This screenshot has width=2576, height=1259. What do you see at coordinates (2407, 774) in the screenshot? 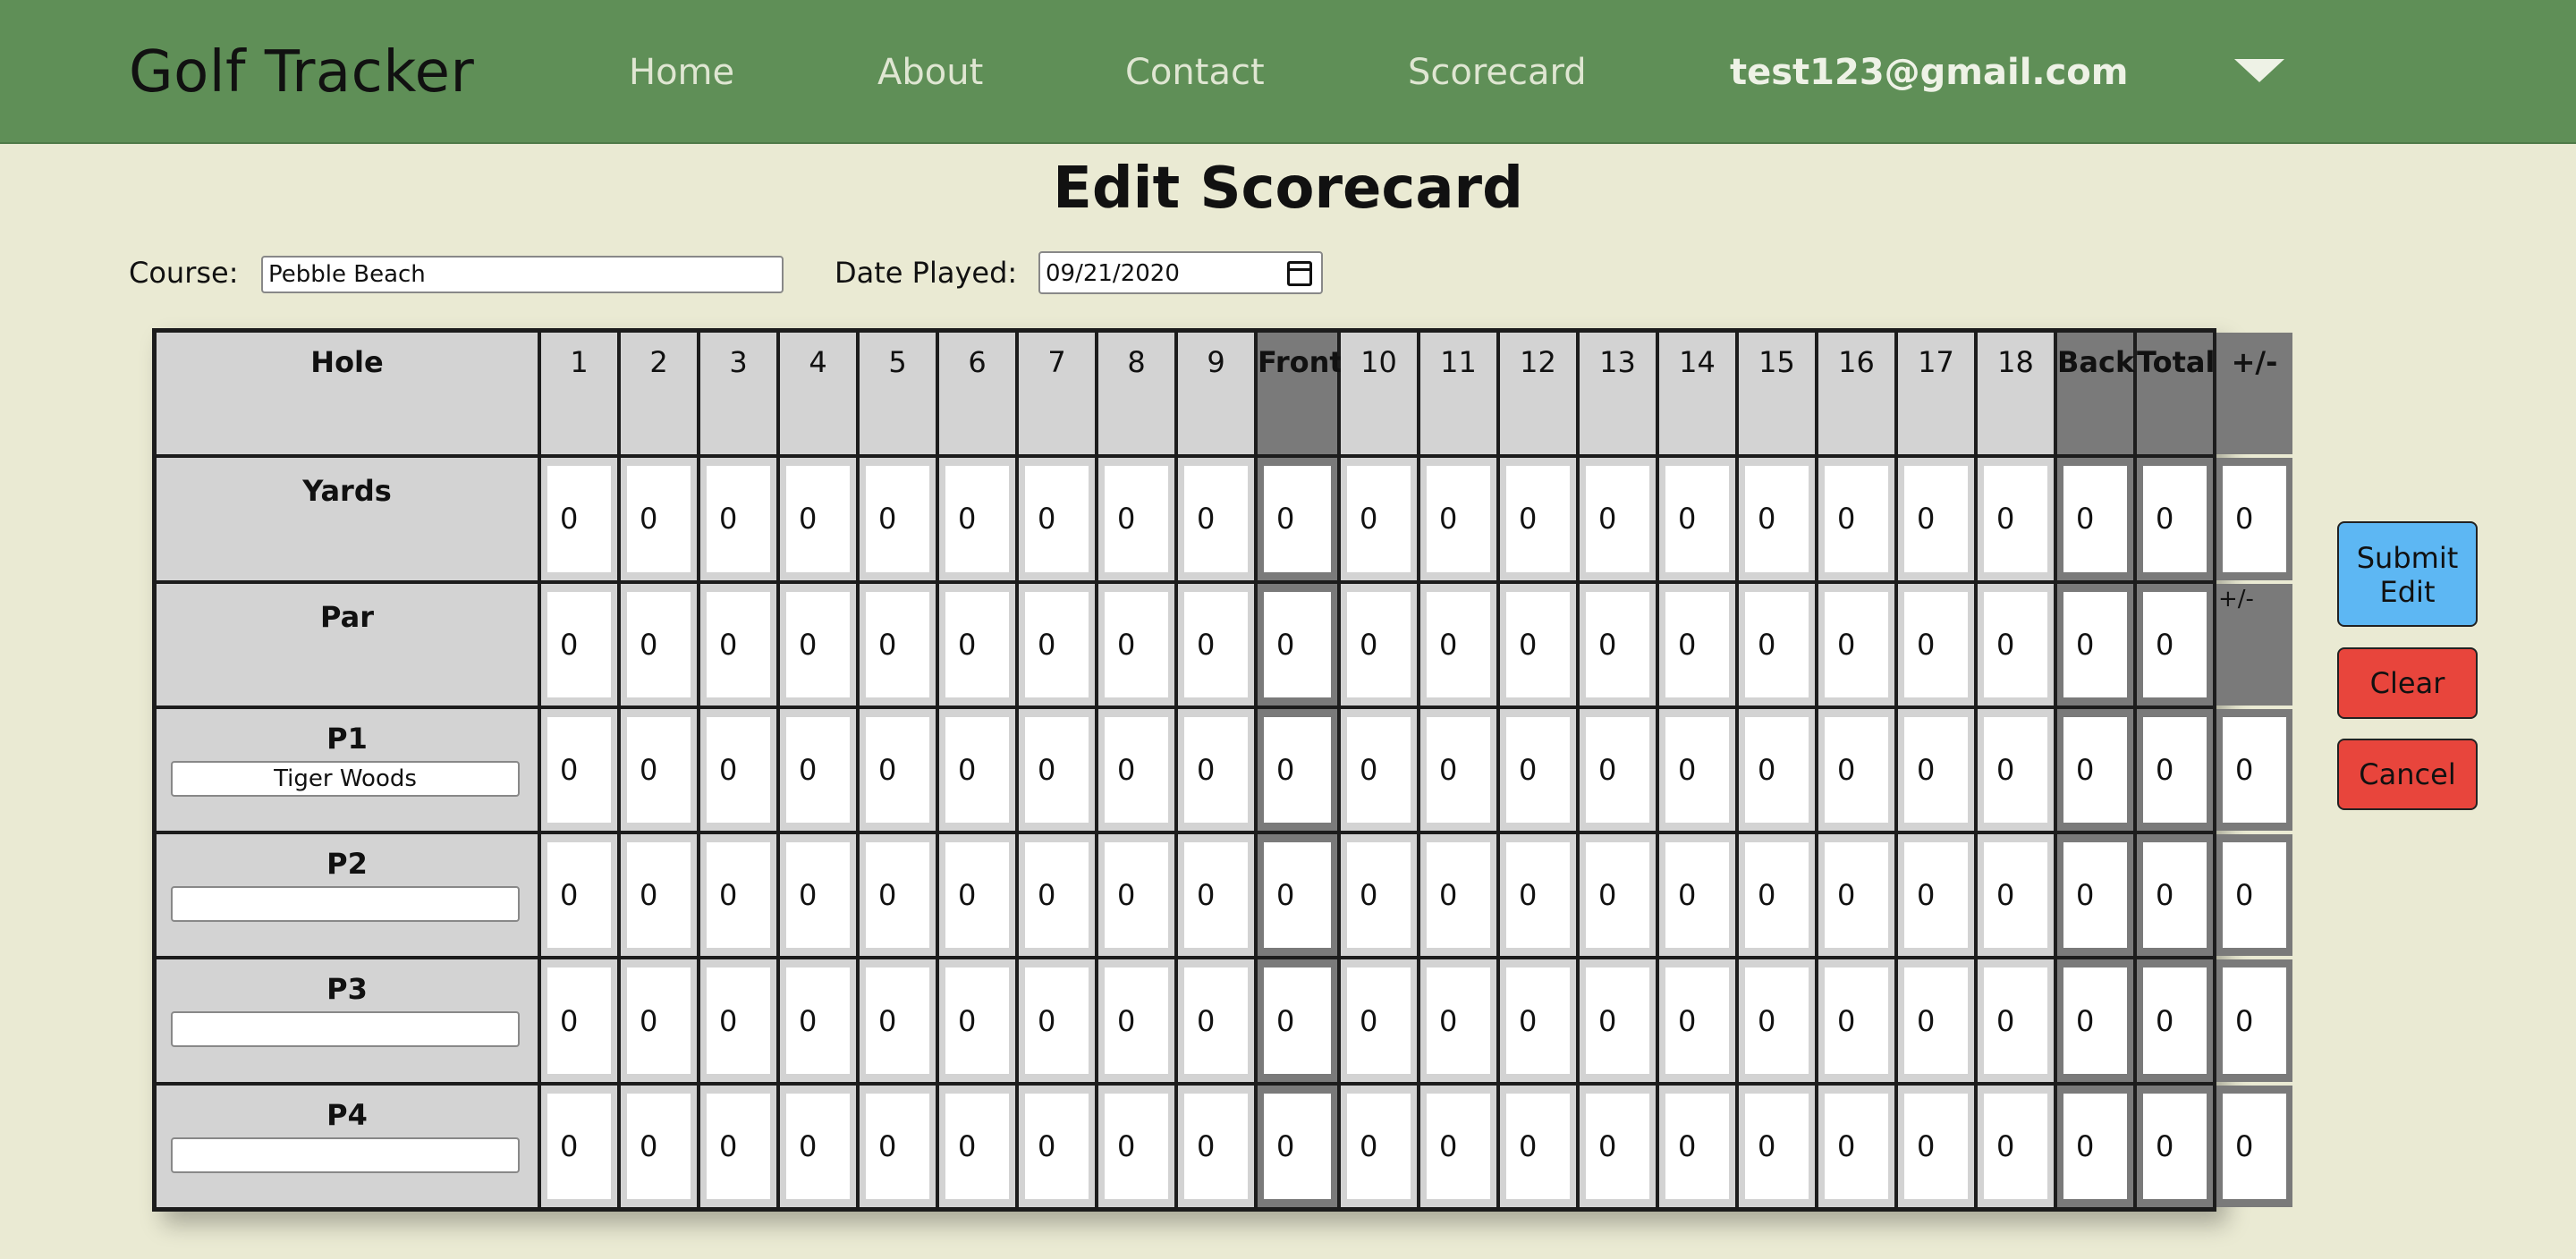
I see `cancel-button: Cancel` at bounding box center [2407, 774].